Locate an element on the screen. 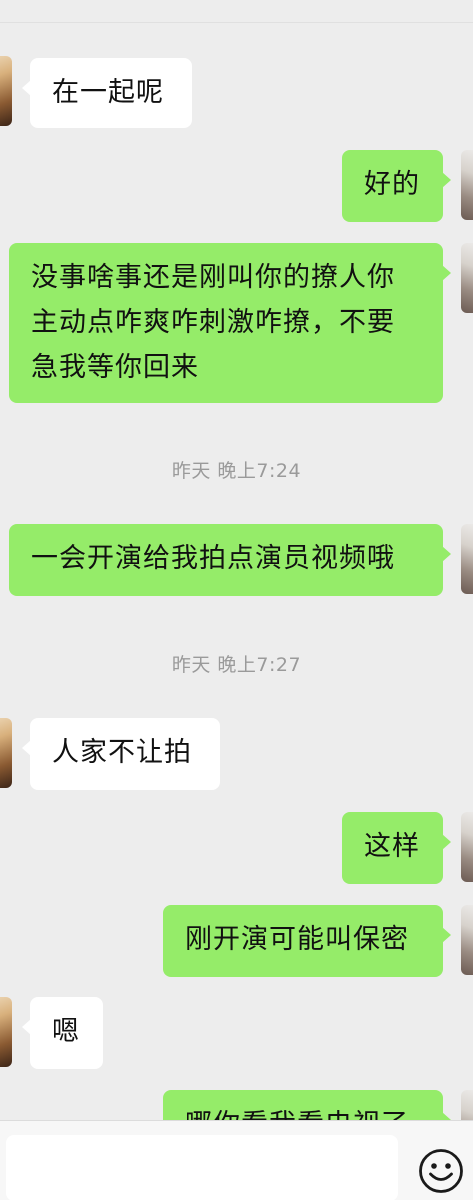 The width and height of the screenshot is (473, 1200). input-bar is located at coordinates (236, 1160).